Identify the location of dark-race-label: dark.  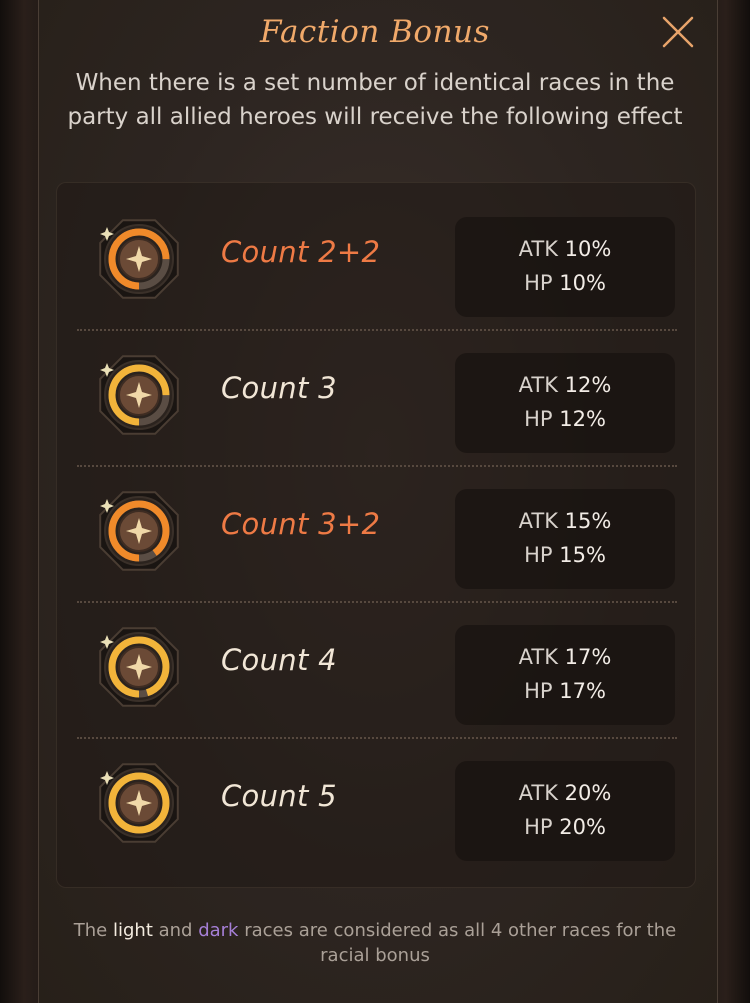
(218, 930).